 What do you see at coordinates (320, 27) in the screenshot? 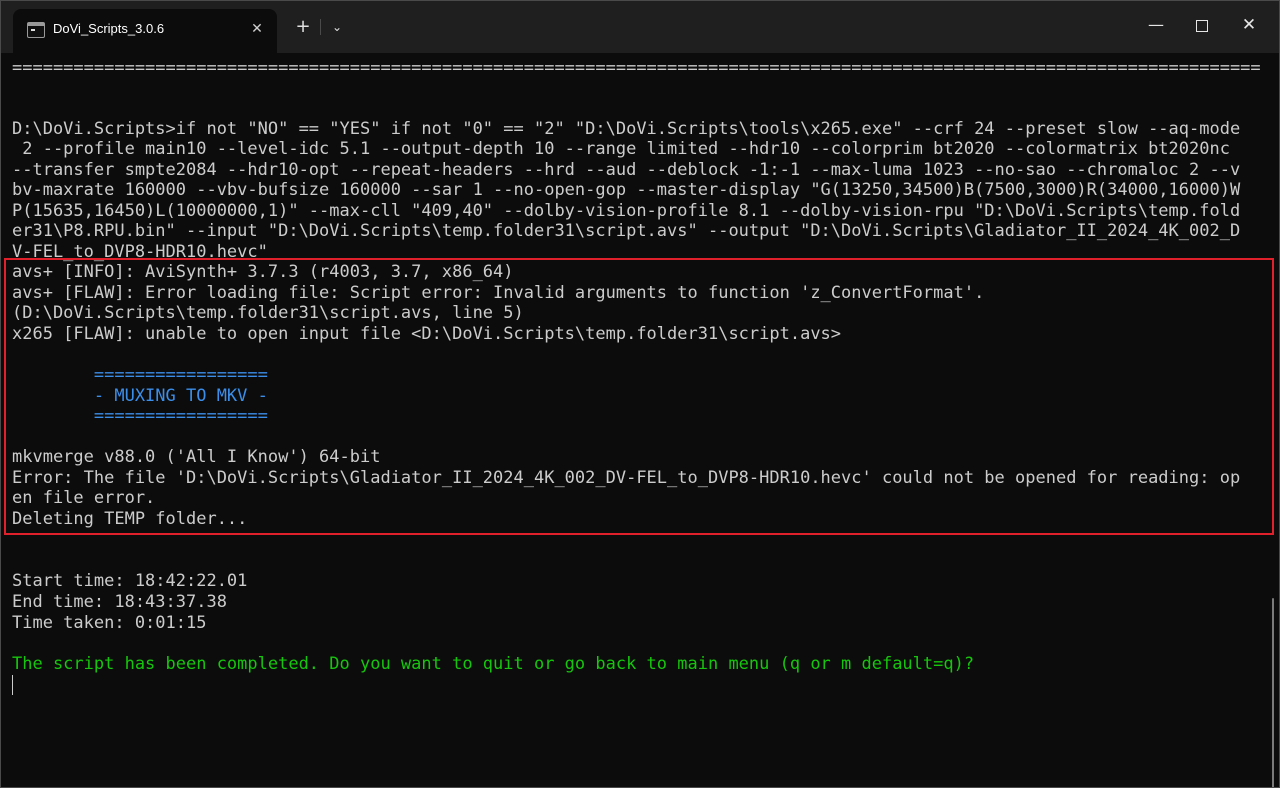
I see `tab-separator` at bounding box center [320, 27].